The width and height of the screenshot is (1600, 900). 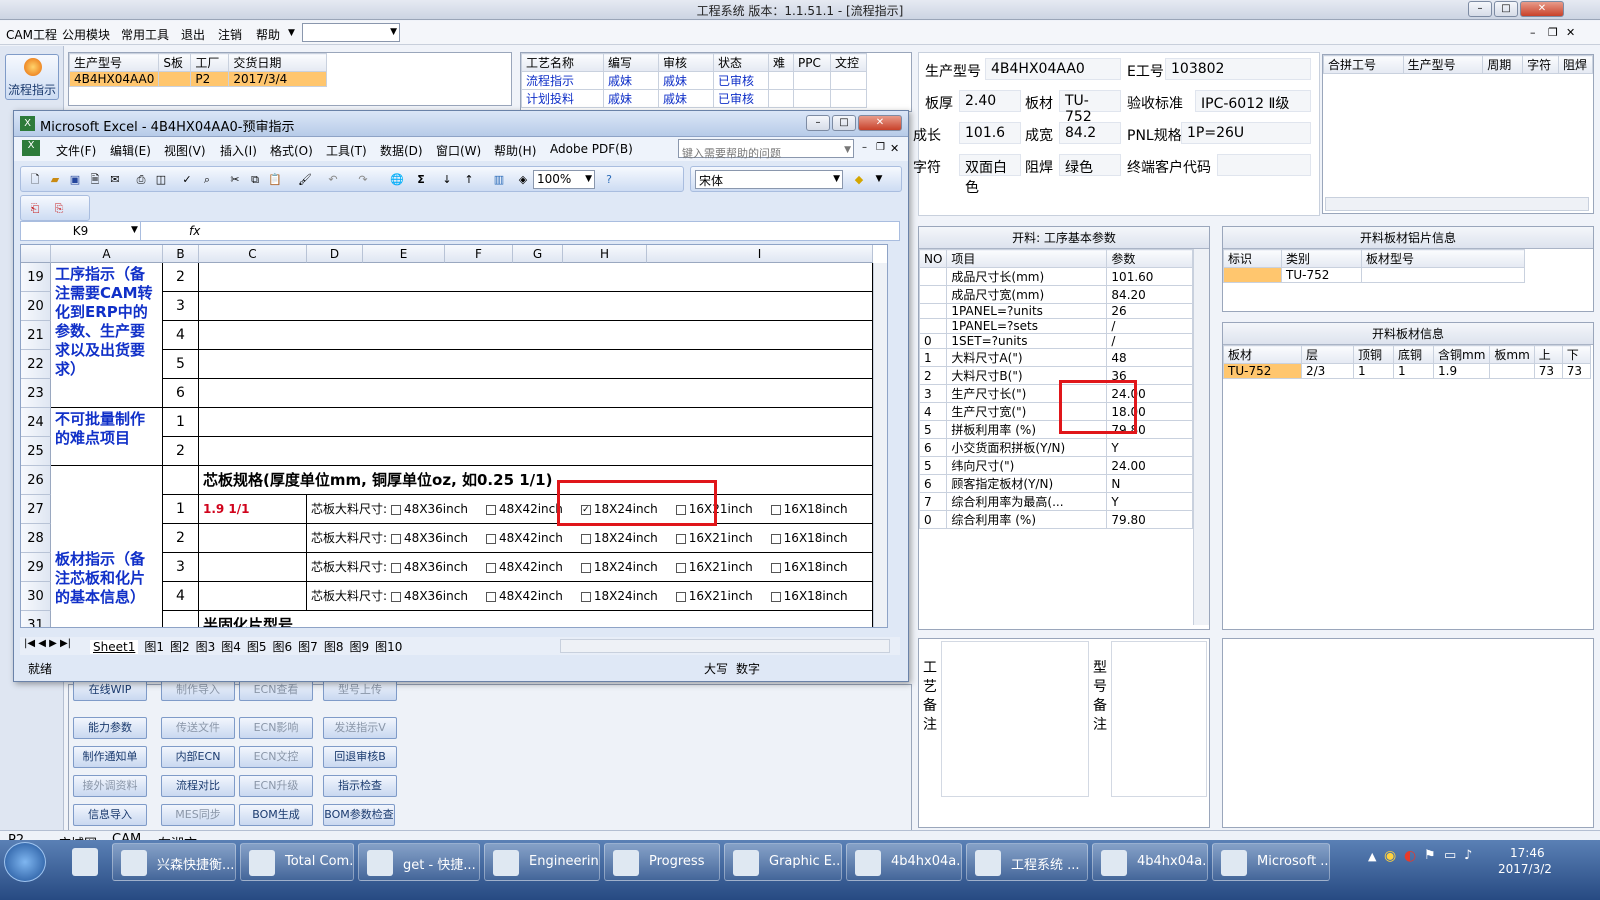 I want to click on table-row: 5 纬向尺寸(") 24.00, so click(x=1056, y=465).